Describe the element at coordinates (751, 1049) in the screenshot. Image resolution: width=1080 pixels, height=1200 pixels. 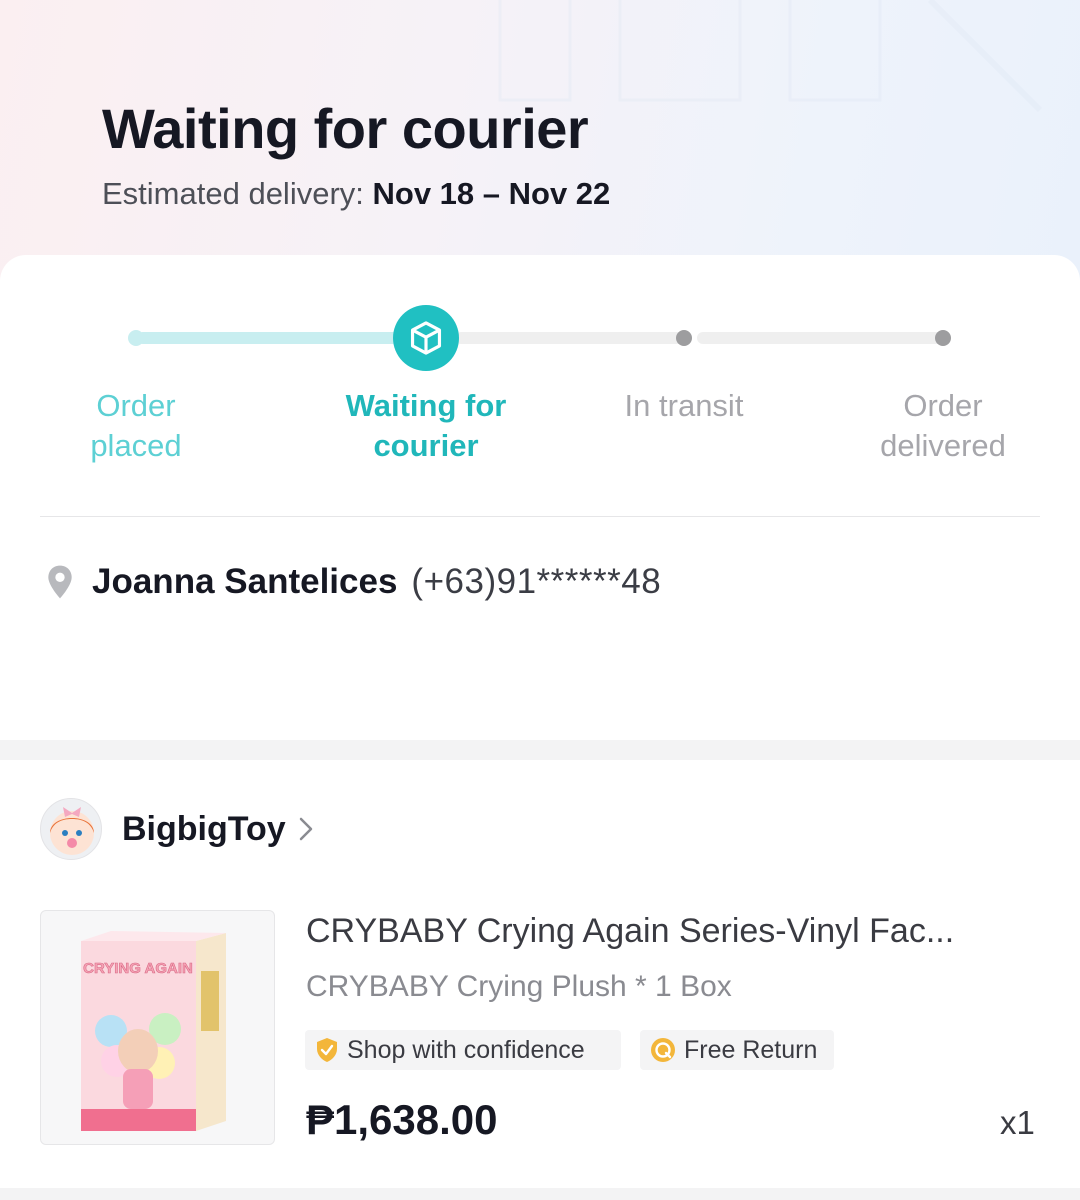
I see `badge-label: Free Return` at that location.